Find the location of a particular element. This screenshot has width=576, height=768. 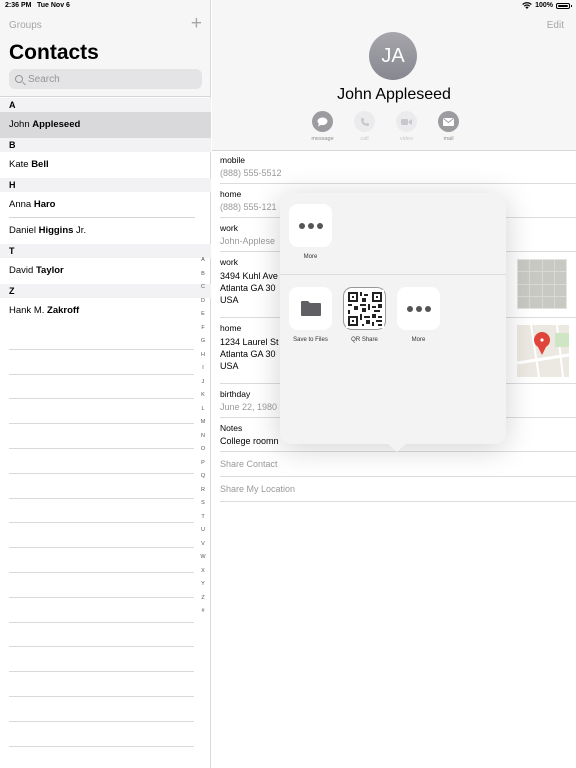

index-letter: F is located at coordinates (203, 329).